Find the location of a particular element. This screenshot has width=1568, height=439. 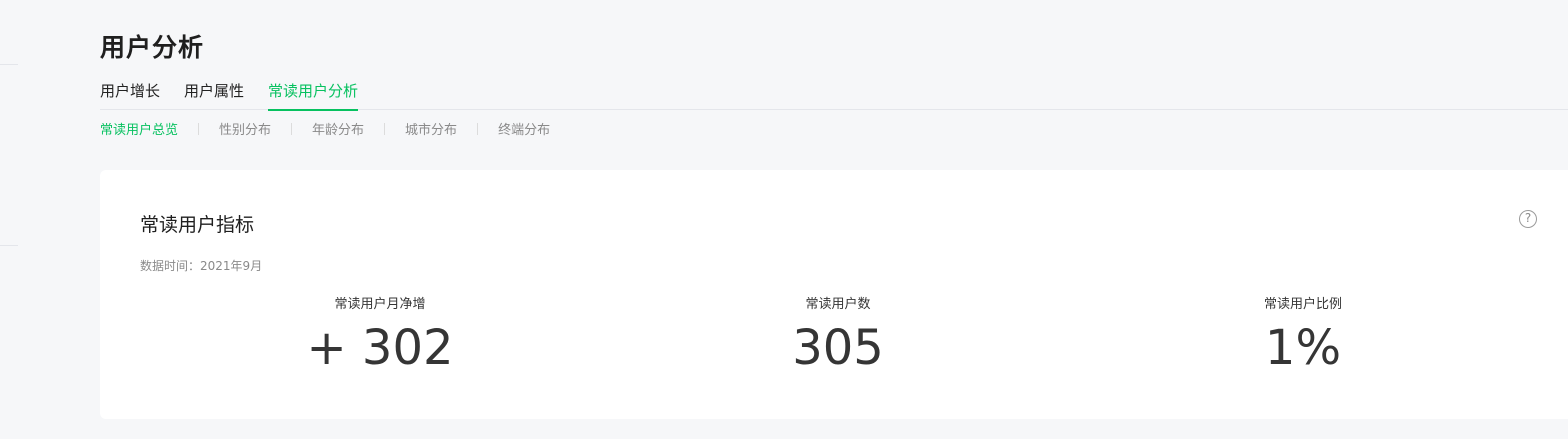

subtab-city: 城市分布 is located at coordinates (441, 128).